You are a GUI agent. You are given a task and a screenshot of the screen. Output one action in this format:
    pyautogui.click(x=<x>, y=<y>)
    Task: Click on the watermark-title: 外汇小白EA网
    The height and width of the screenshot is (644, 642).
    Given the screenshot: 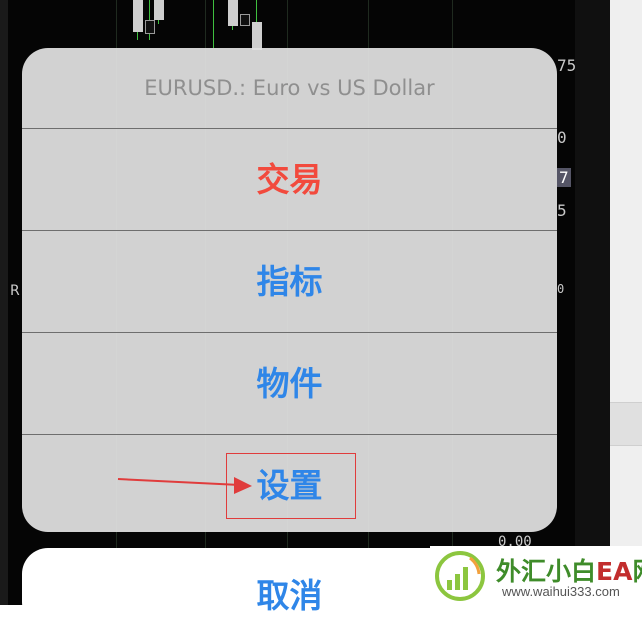 What is the action you would take?
    pyautogui.click(x=569, y=570)
    